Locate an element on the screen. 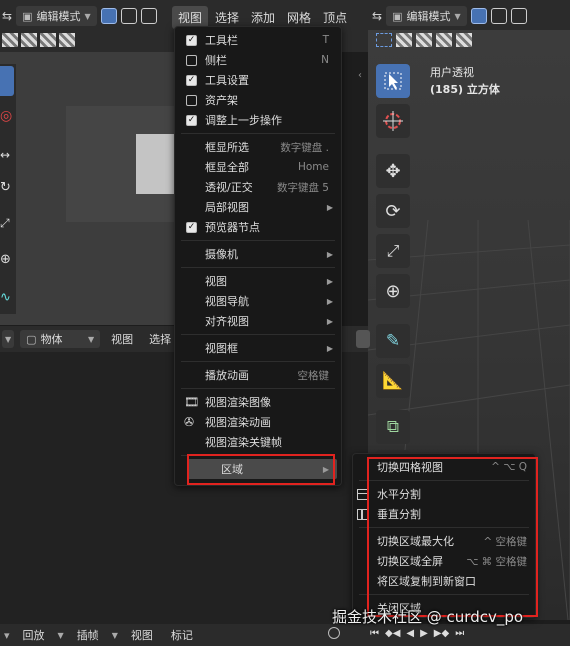 The width and height of the screenshot is (570, 646). scale-icon: ⤢ is located at coordinates (393, 250).